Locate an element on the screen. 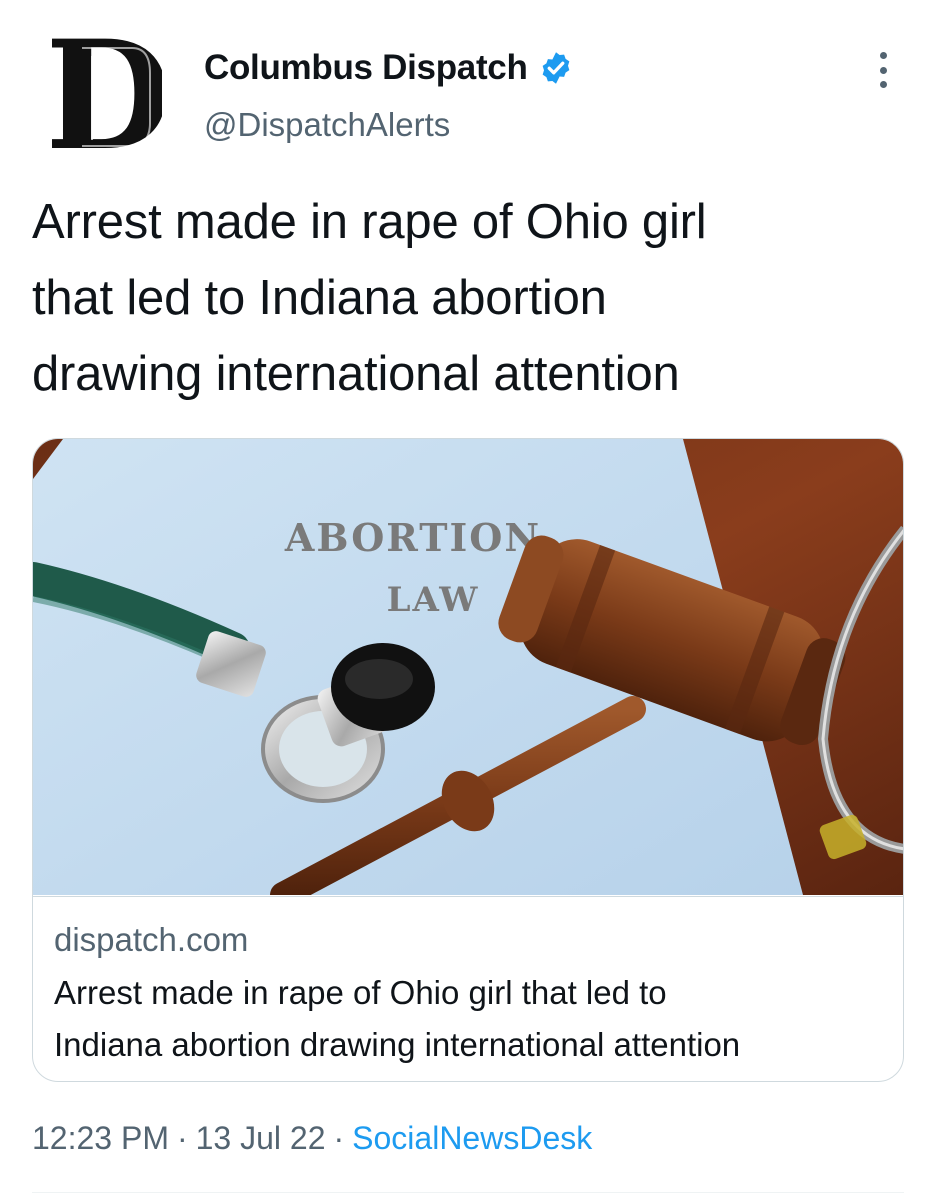 The image size is (936, 1200). tweet-text-line: Arrest made in rape of Ohio girl is located at coordinates (369, 222).